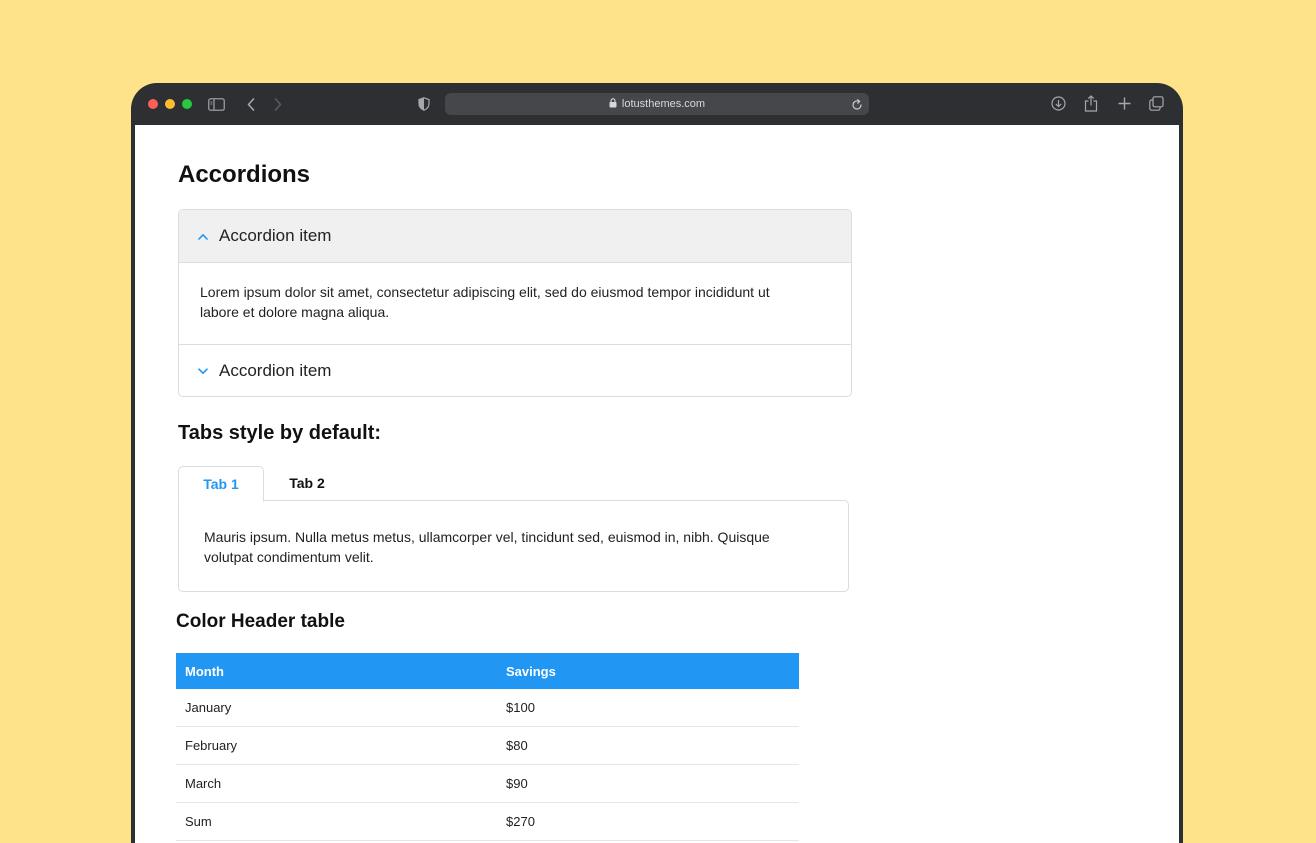 The image size is (1316, 843). Describe the element at coordinates (1058, 103) in the screenshot. I see `download-icon` at that location.